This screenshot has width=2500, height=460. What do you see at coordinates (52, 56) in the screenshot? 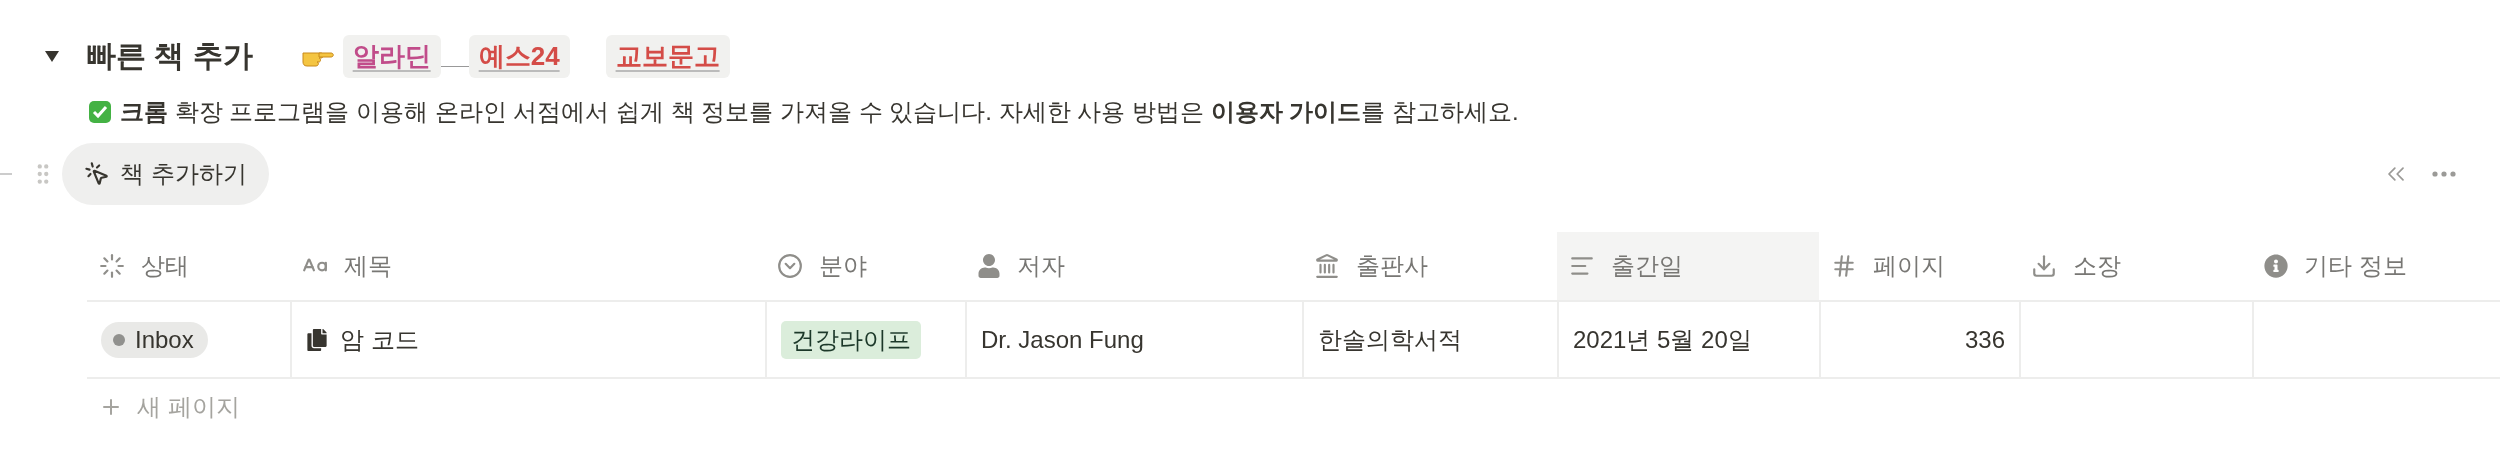
I see `toggle-icon` at bounding box center [52, 56].